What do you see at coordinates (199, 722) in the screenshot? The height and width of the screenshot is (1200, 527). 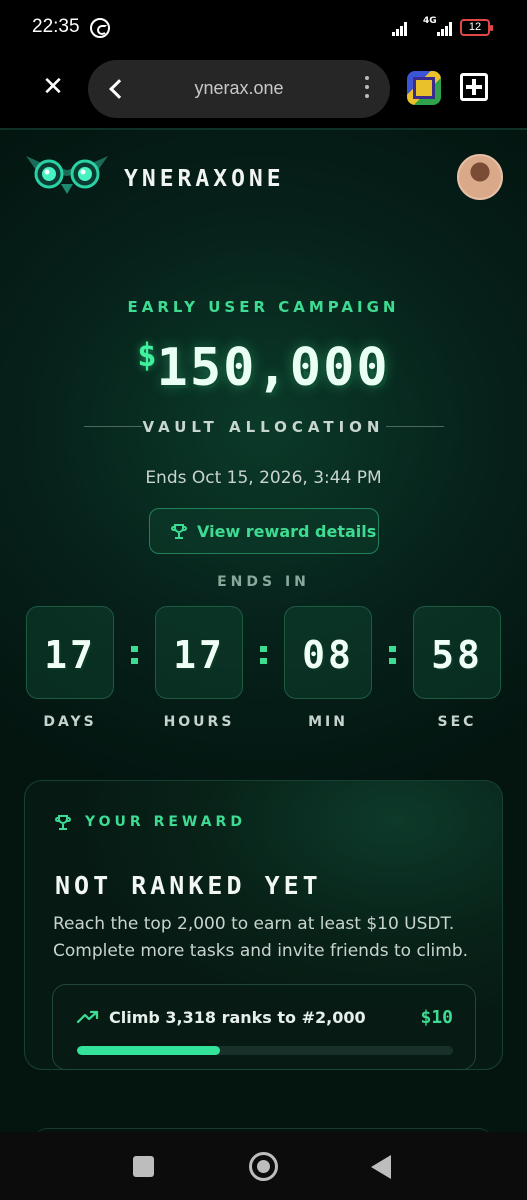 I see `countdown-hours-label: HOURS` at bounding box center [199, 722].